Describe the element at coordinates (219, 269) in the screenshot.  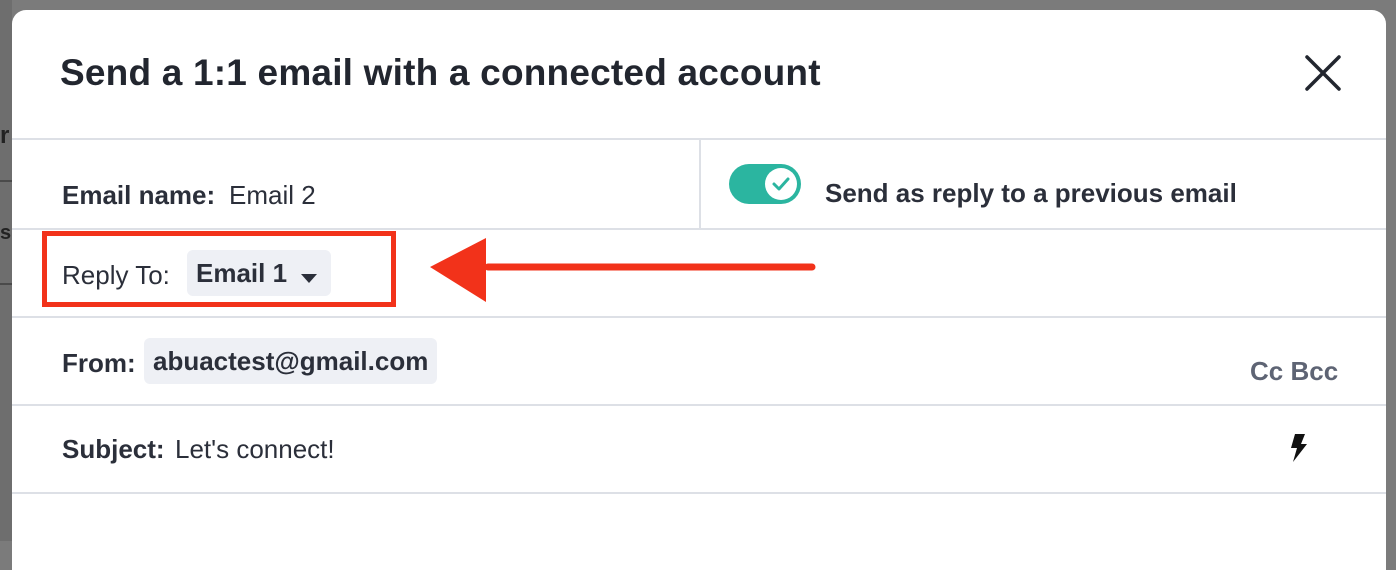
I see `highlight-box` at that location.